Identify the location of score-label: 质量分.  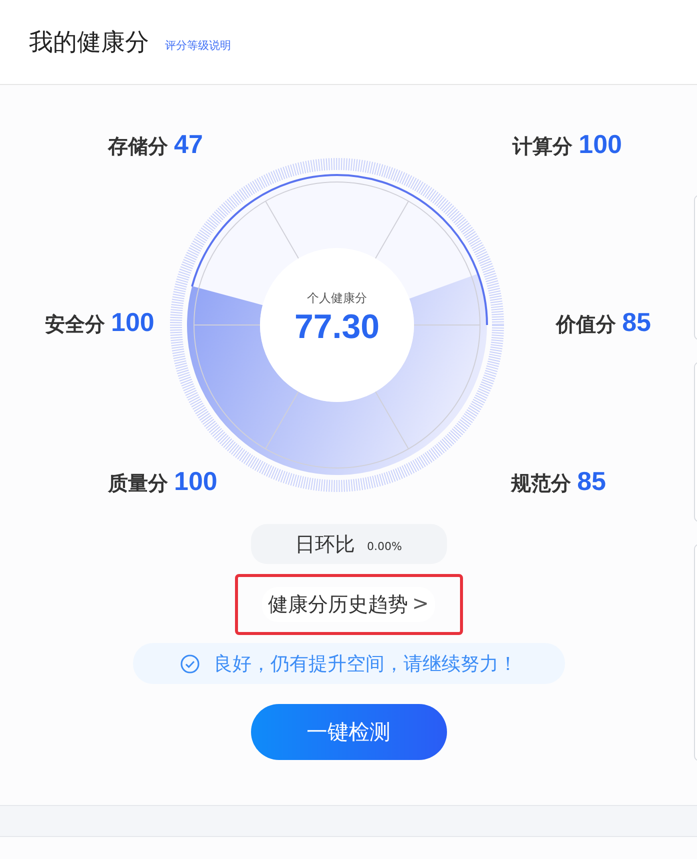
(138, 483).